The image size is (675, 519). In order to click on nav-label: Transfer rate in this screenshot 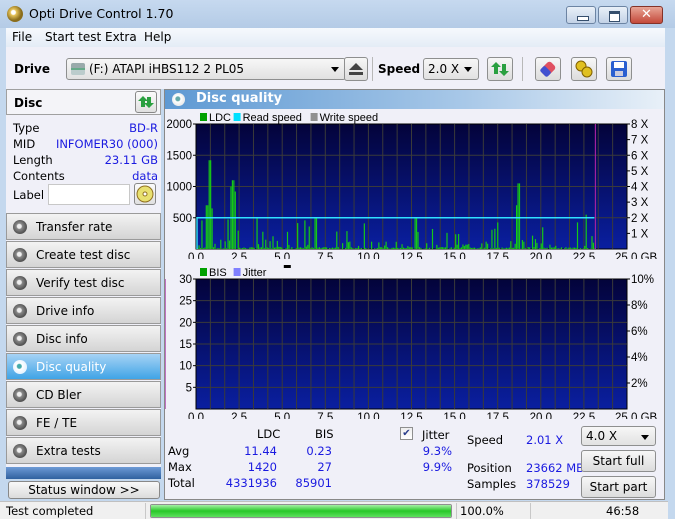, I will do `click(74, 227)`.